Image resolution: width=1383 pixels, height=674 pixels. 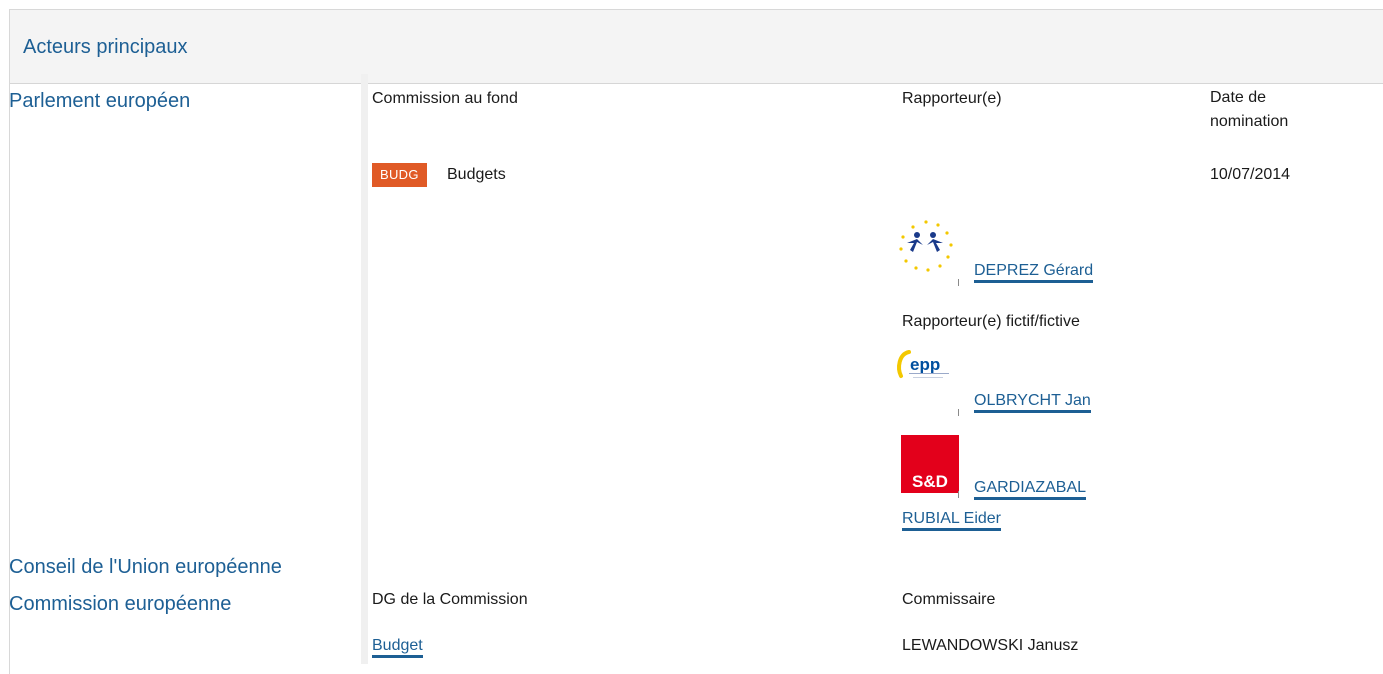 What do you see at coordinates (120, 604) in the screenshot?
I see `institution-commission: Commission européenne` at bounding box center [120, 604].